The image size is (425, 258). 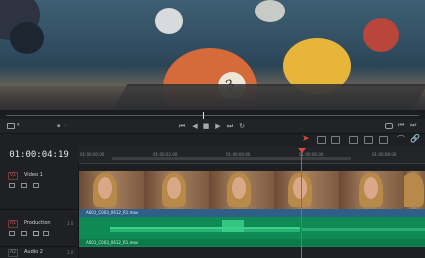 What do you see at coordinates (302, 150) in the screenshot?
I see `playhead-handle` at bounding box center [302, 150].